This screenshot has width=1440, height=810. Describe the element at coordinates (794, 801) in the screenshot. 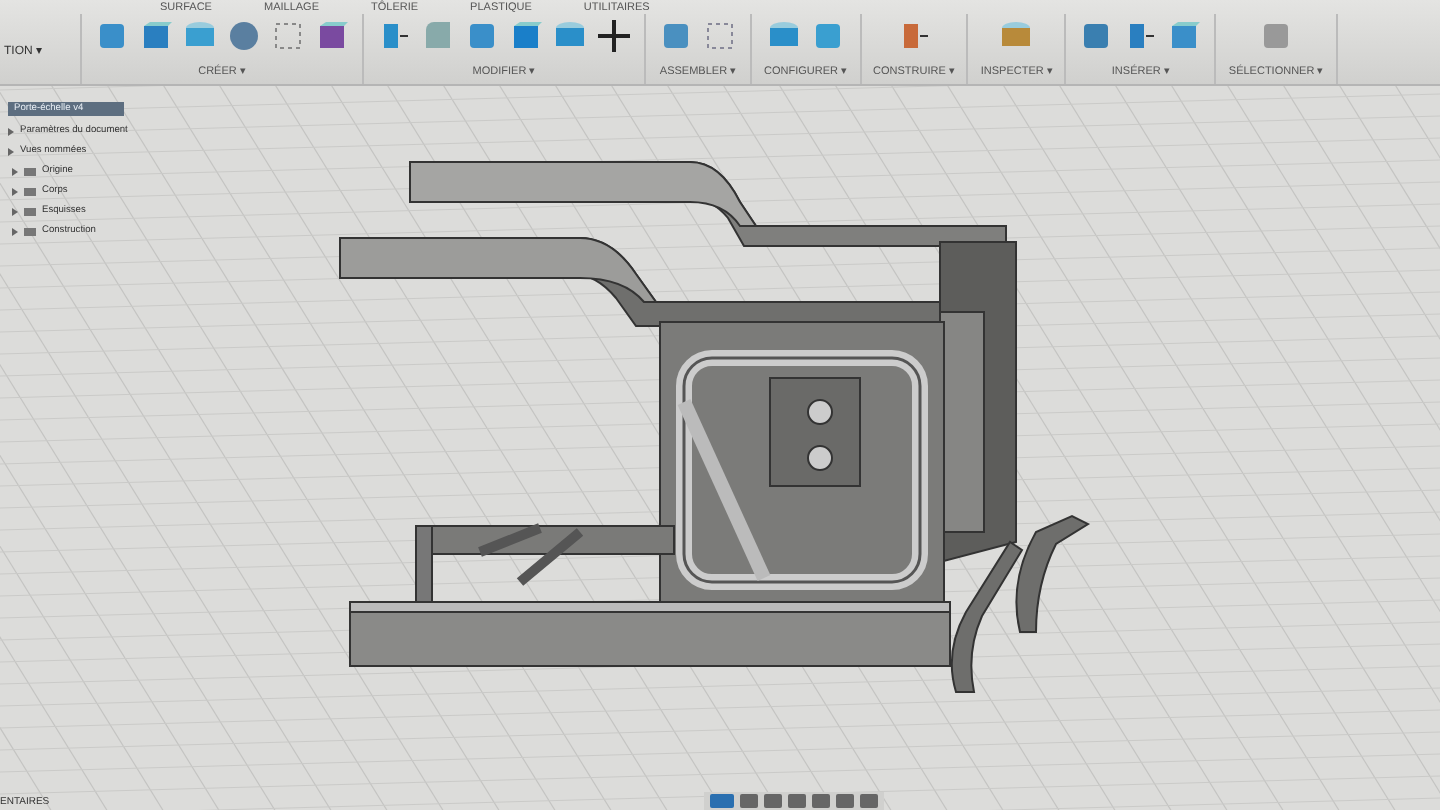

I see `navigation-bar` at that location.